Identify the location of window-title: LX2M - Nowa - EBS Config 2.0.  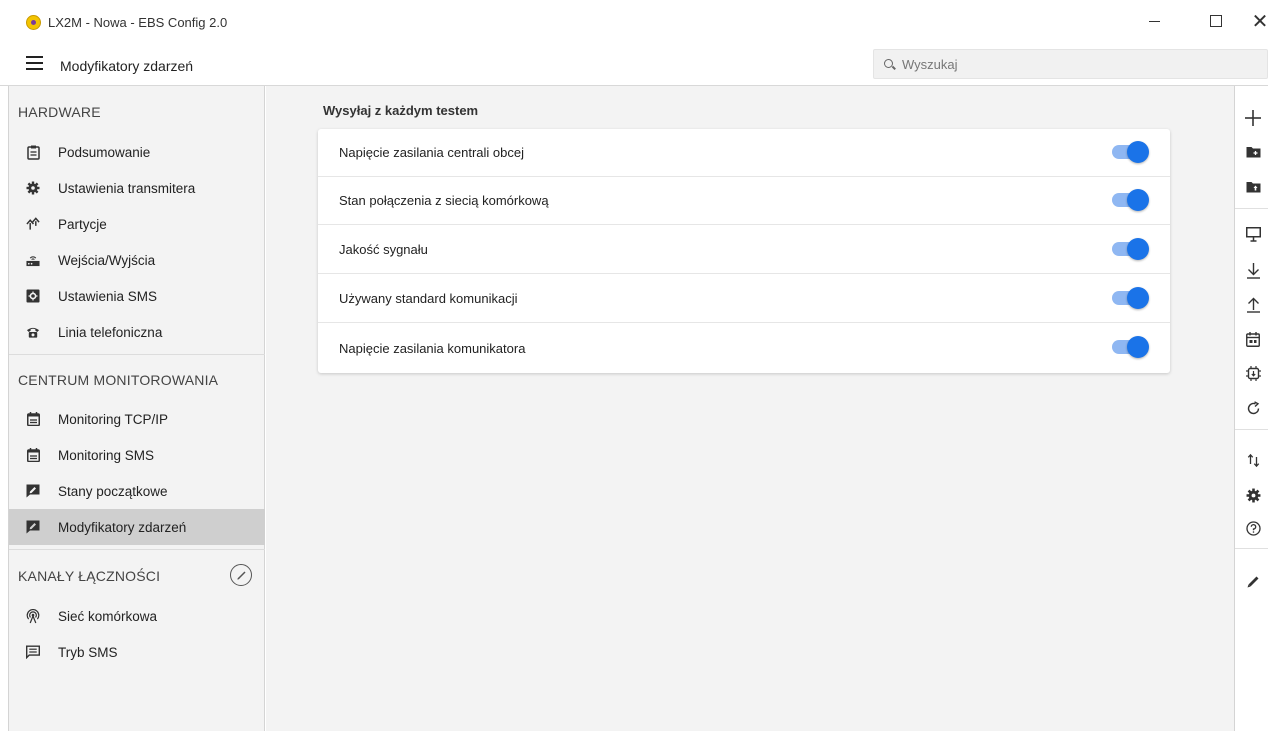
(138, 22).